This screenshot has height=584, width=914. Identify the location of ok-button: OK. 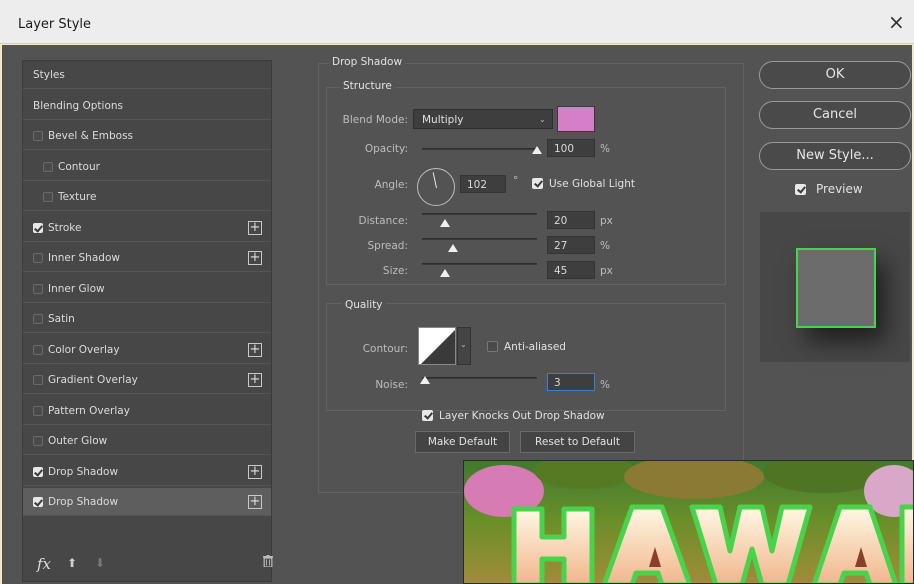
(835, 75).